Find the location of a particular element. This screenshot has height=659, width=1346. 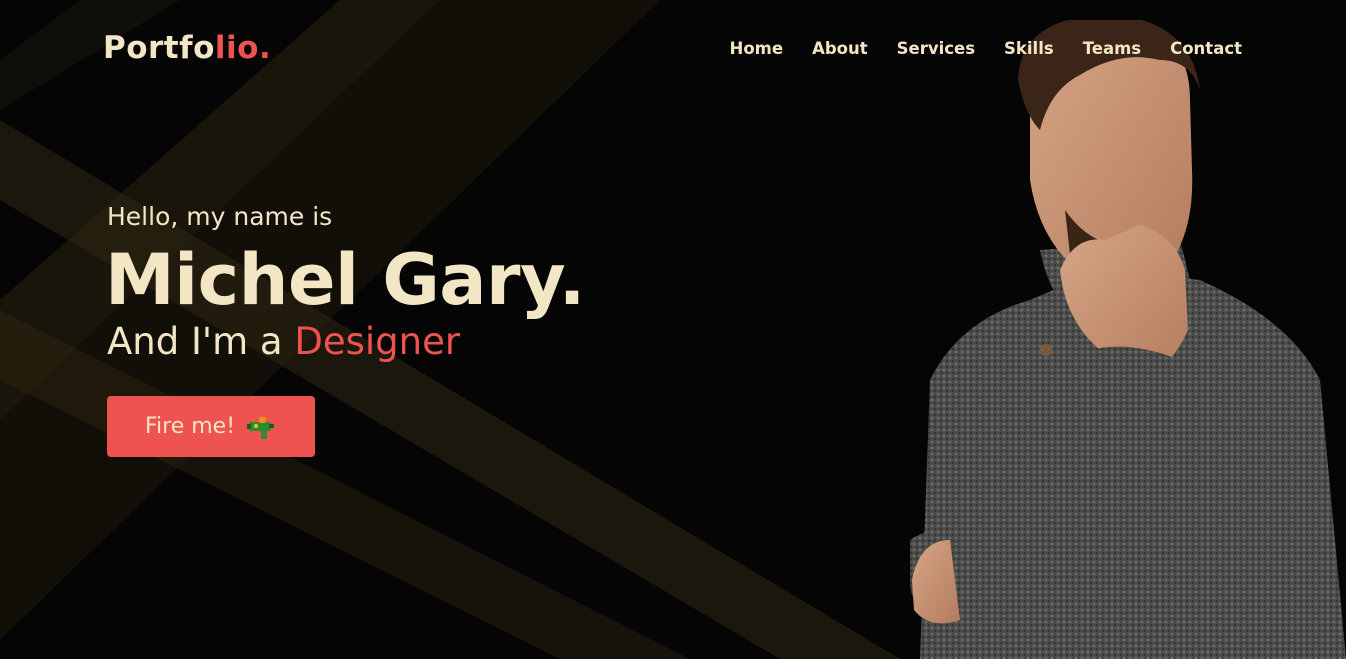

nav-link-skills: Skills is located at coordinates (1029, 49).